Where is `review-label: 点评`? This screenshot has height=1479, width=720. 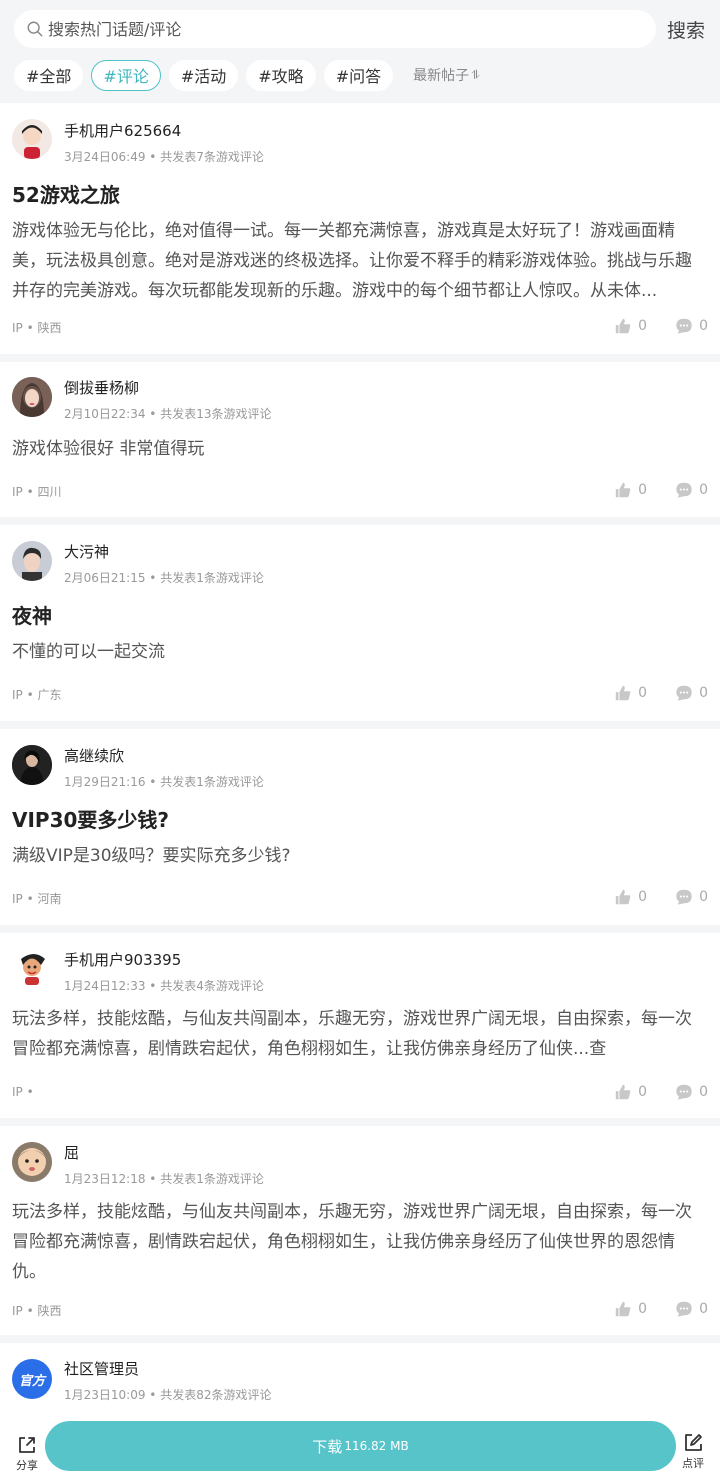 review-label: 点评 is located at coordinates (693, 1463).